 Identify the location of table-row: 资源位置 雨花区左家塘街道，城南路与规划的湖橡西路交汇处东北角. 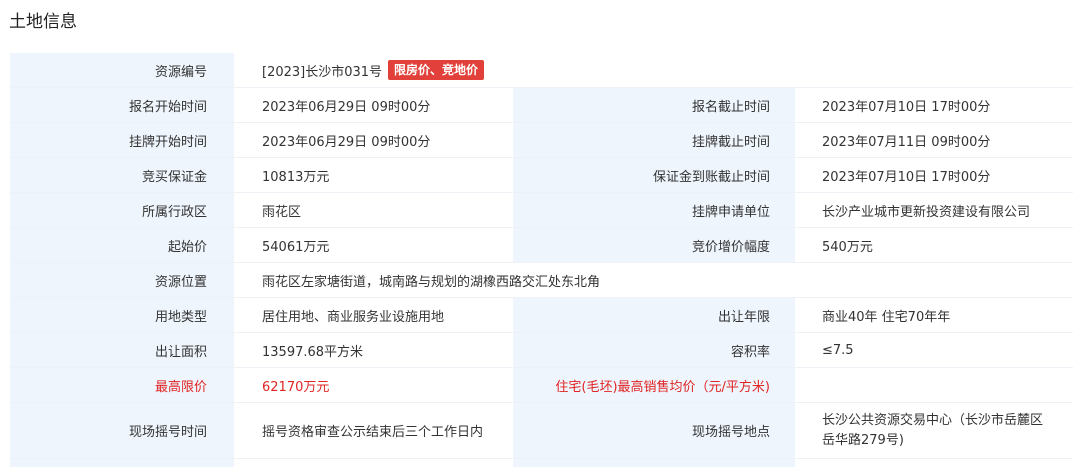
(541, 280).